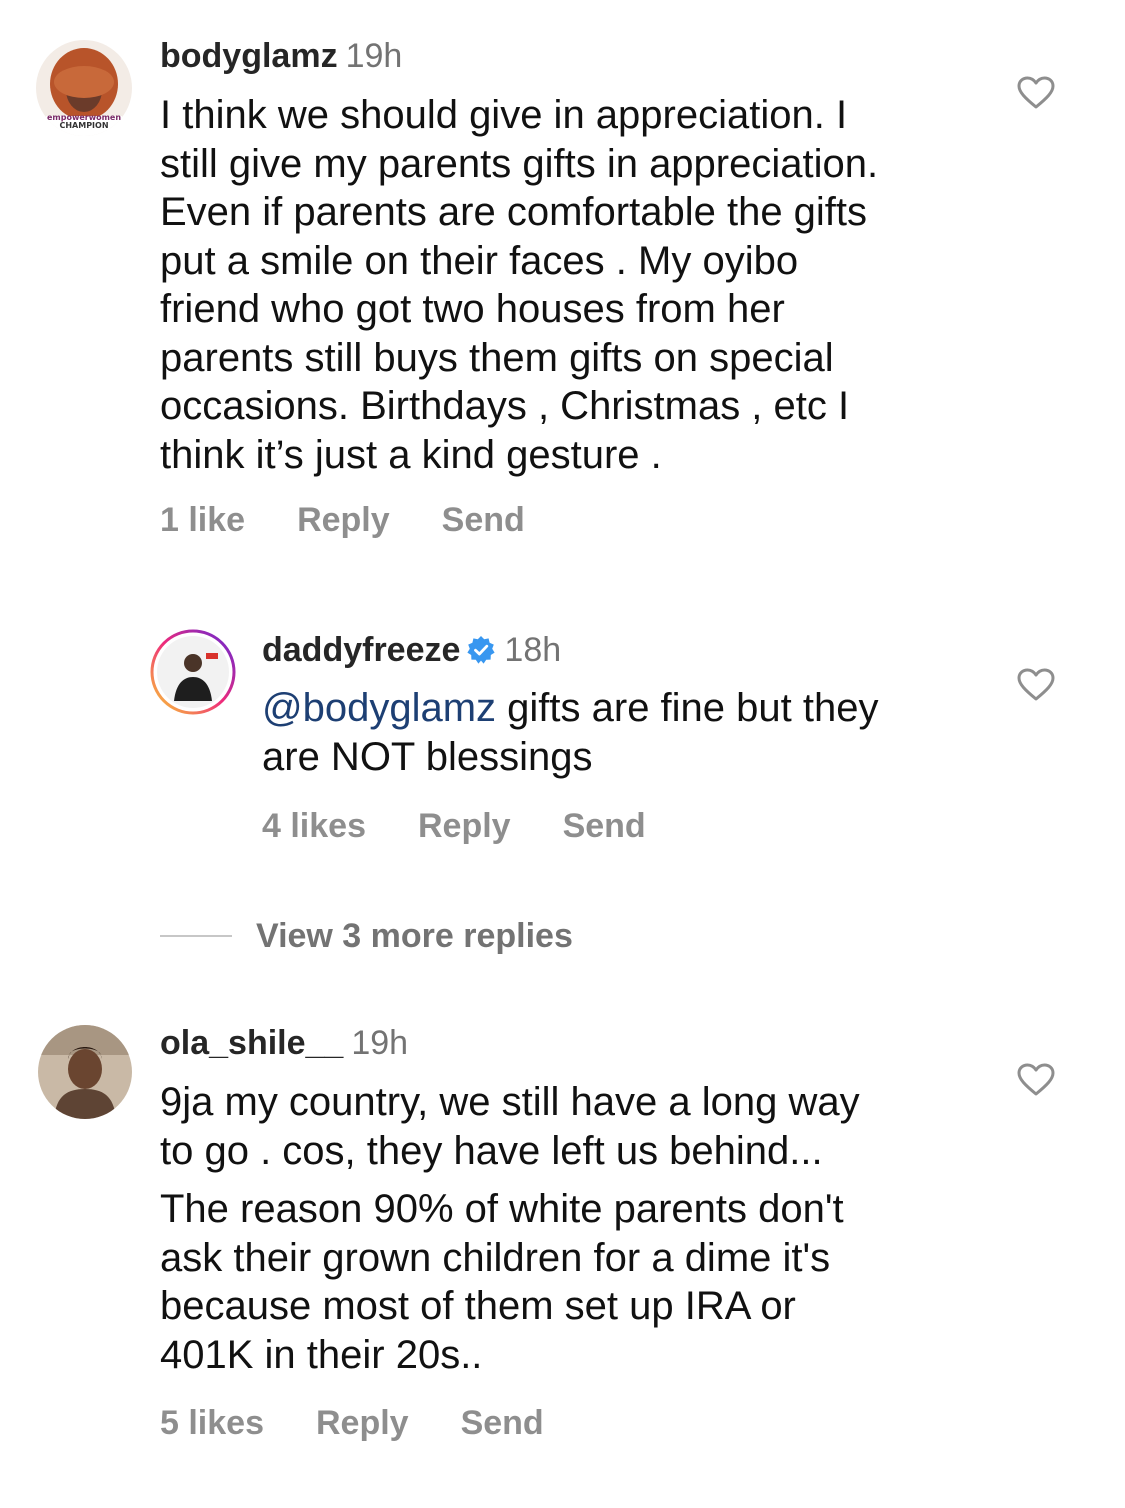  I want to click on comment-actions: 5 likes Reply Send, so click(352, 1423).